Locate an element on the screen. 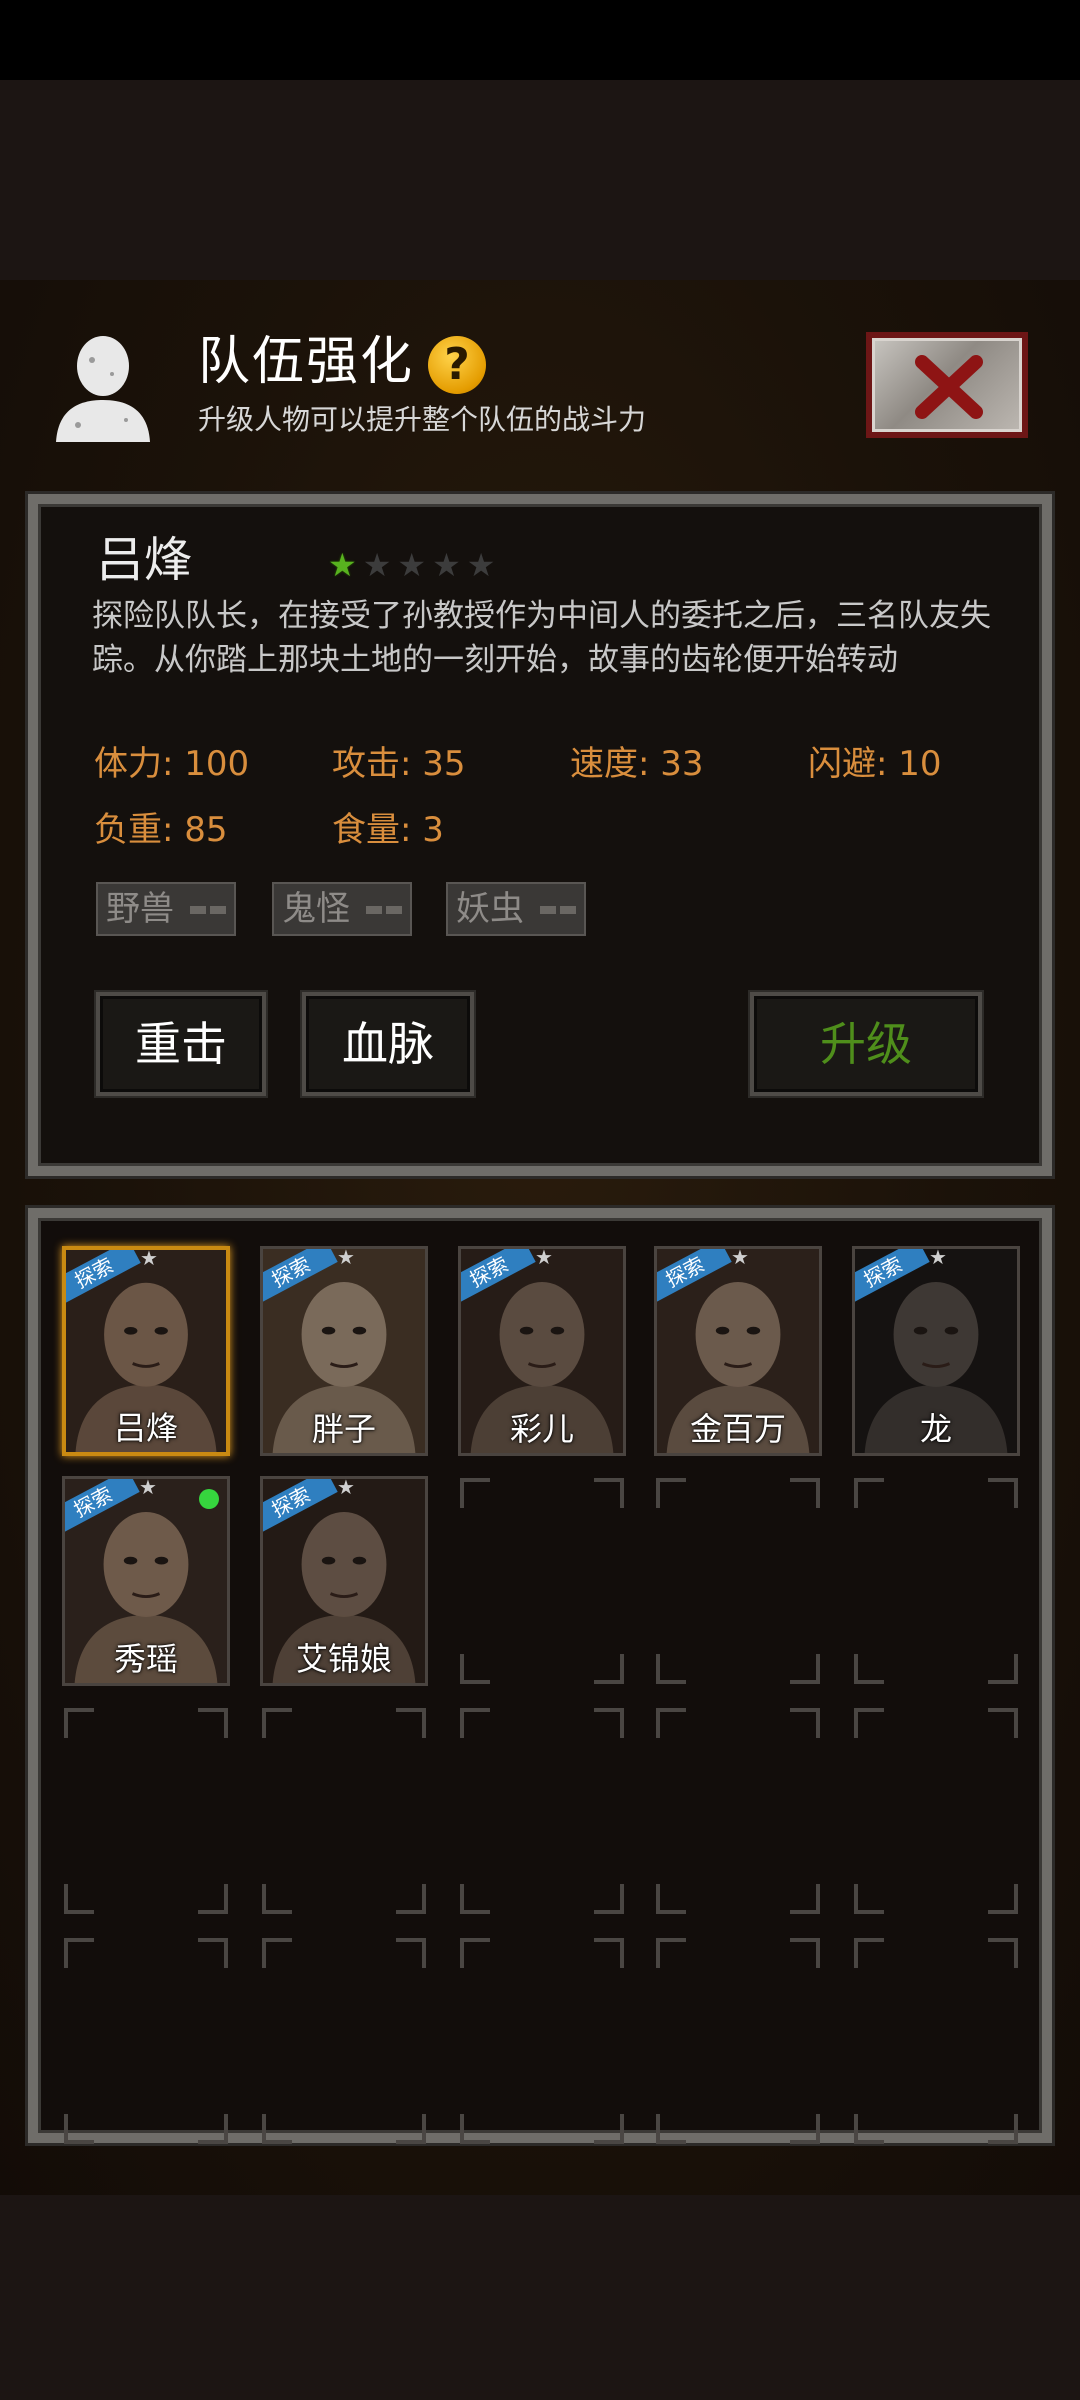 Image resolution: width=1080 pixels, height=2400 pixels. roster-card: 探索 ★ 金百万 is located at coordinates (738, 1351).